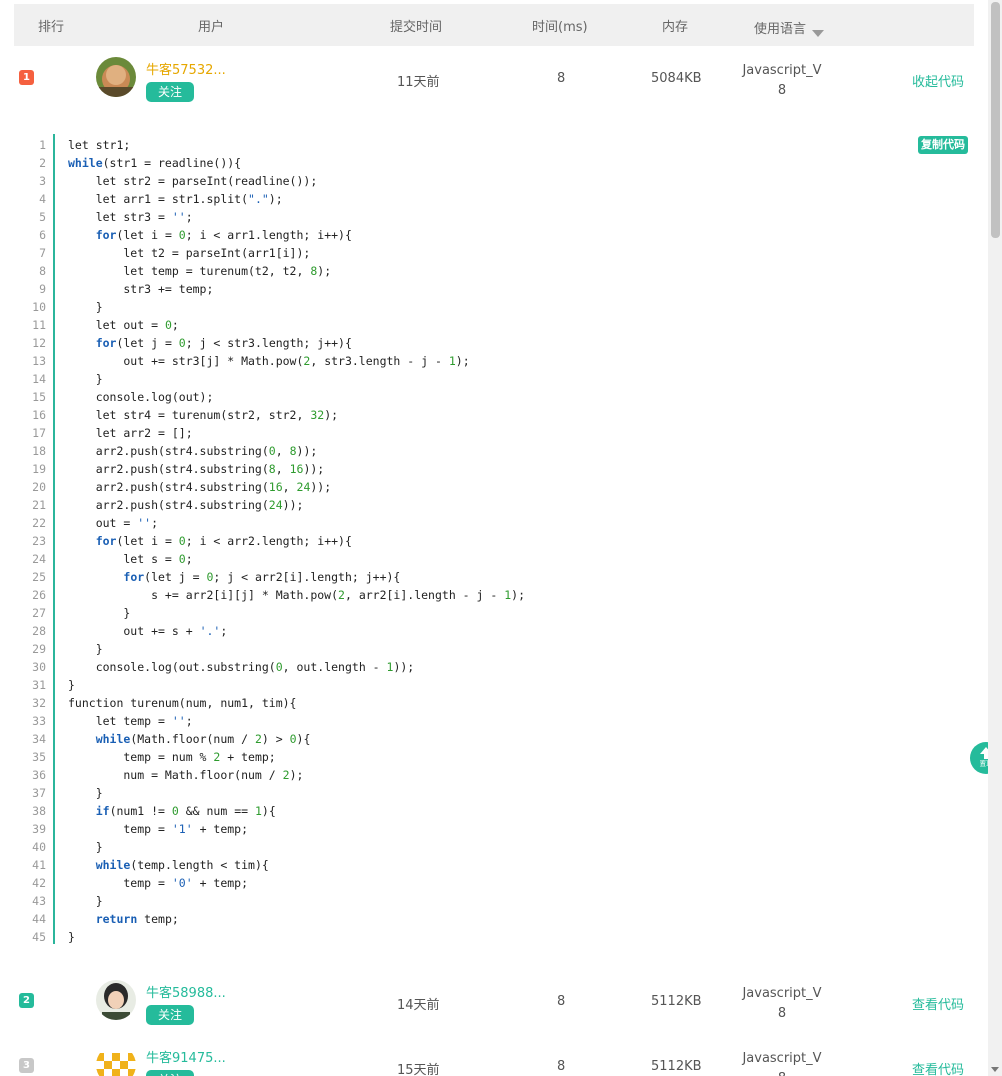 Image resolution: width=1002 pixels, height=1076 pixels. I want to click on code-line: 8 let temp = turenum(t2, t2, 8);, so click(269, 271).